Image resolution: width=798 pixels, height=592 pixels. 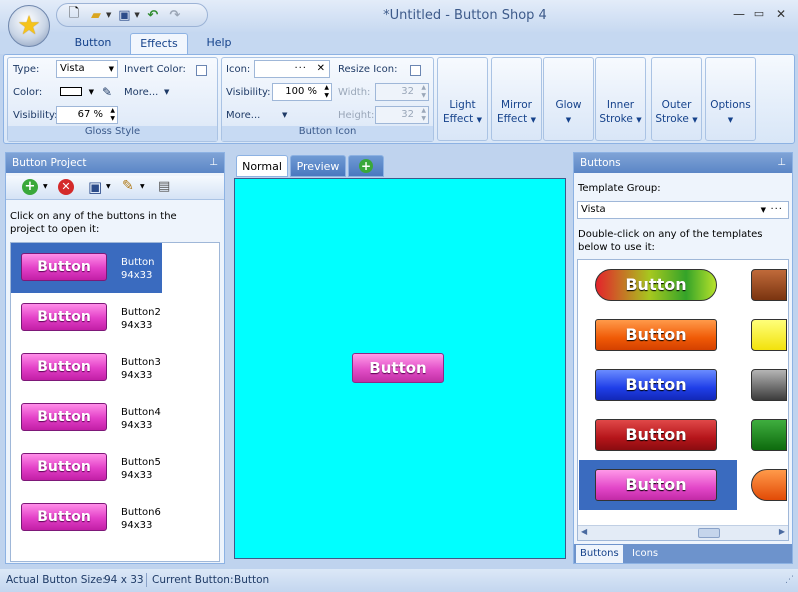 What do you see at coordinates (138, 262) in the screenshot?
I see `item-name: Button` at bounding box center [138, 262].